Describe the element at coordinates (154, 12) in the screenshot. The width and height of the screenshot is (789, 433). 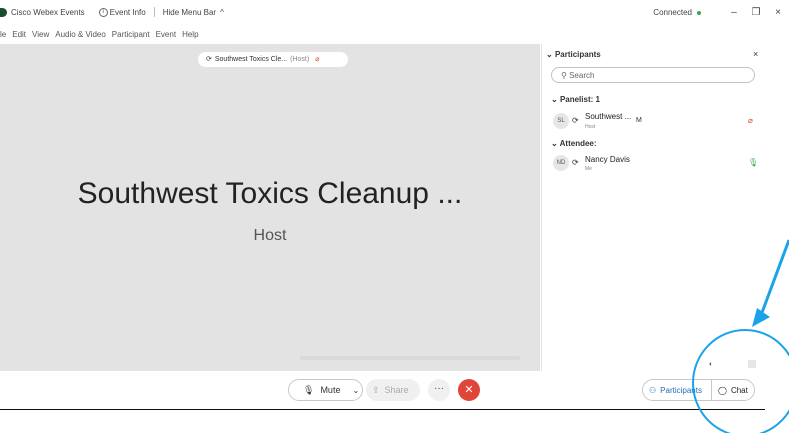
I see `divider` at that location.